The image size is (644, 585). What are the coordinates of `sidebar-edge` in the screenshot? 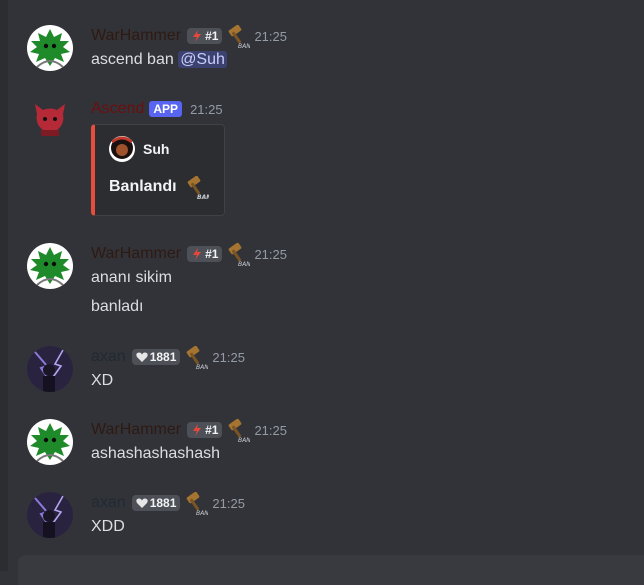 It's located at (4, 285).